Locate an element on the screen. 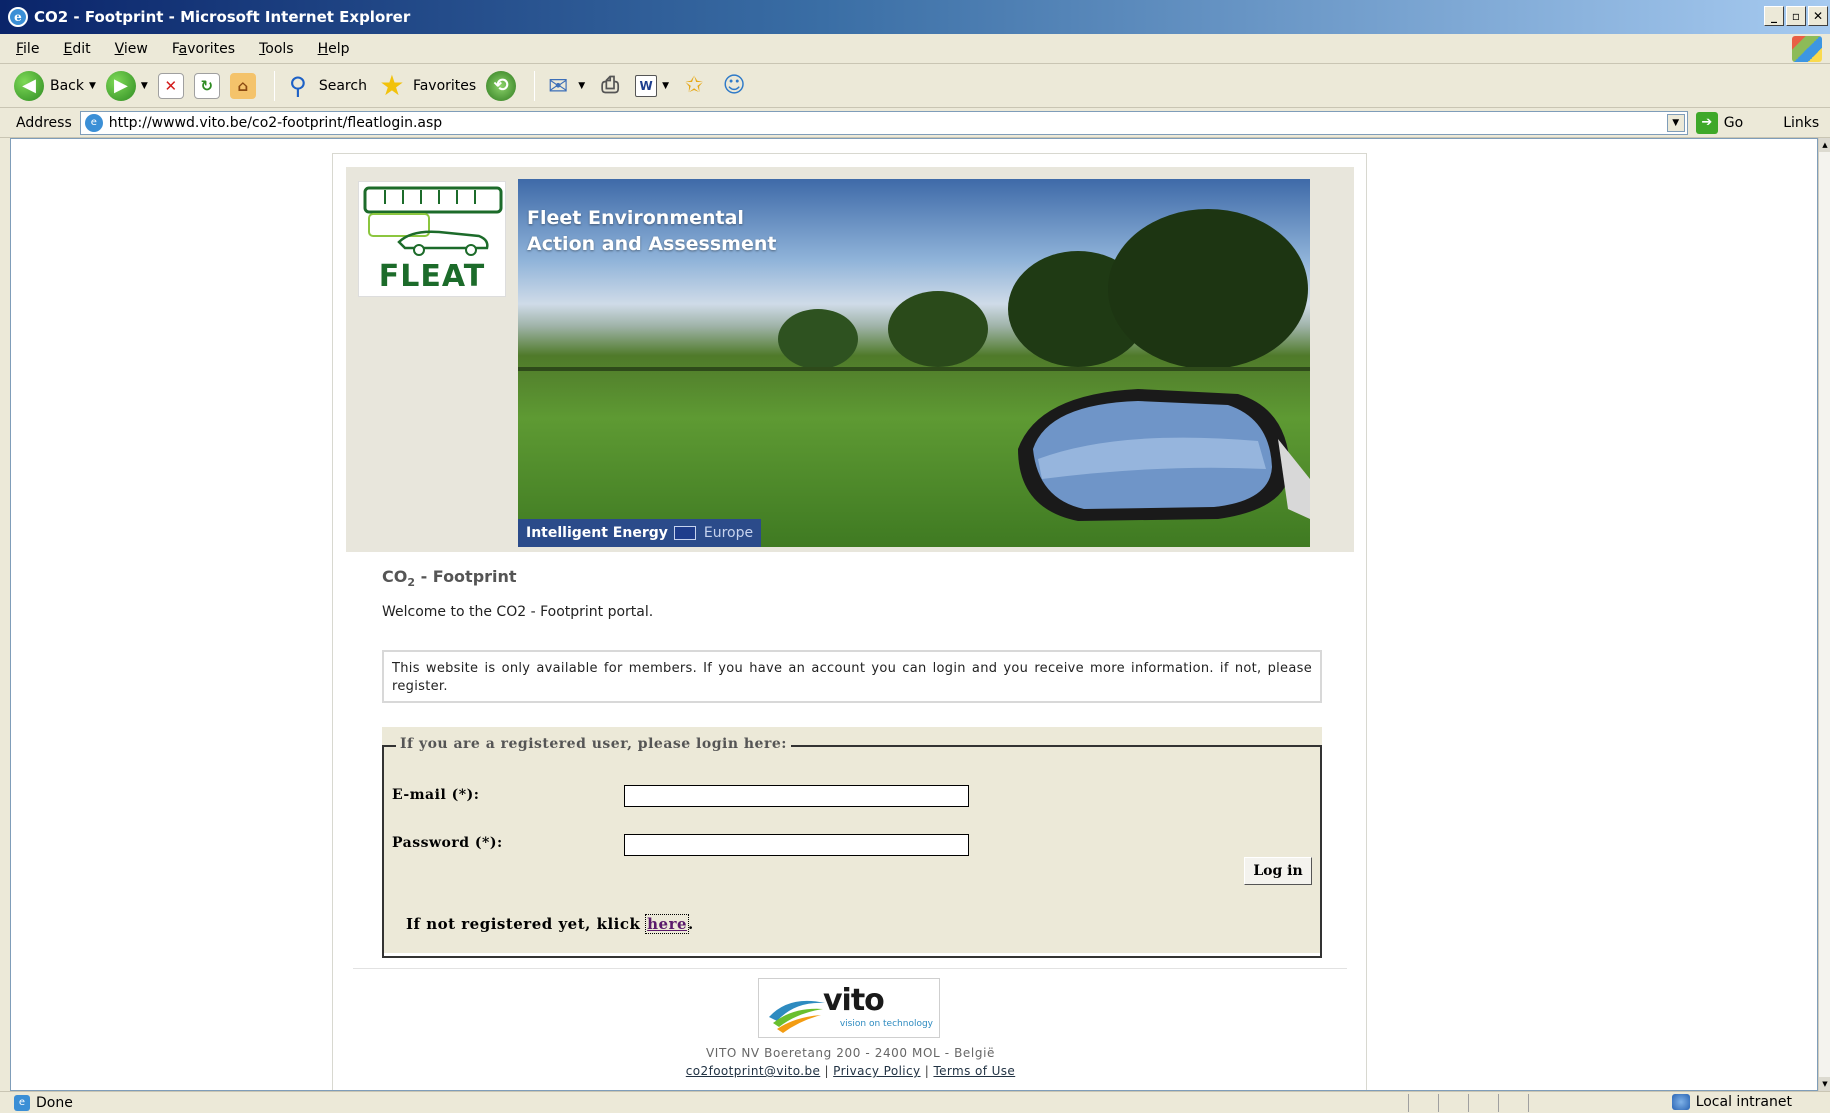 Image resolution: width=1830 pixels, height=1113 pixels. register-line: If not registered yet, klick here. is located at coordinates (550, 924).